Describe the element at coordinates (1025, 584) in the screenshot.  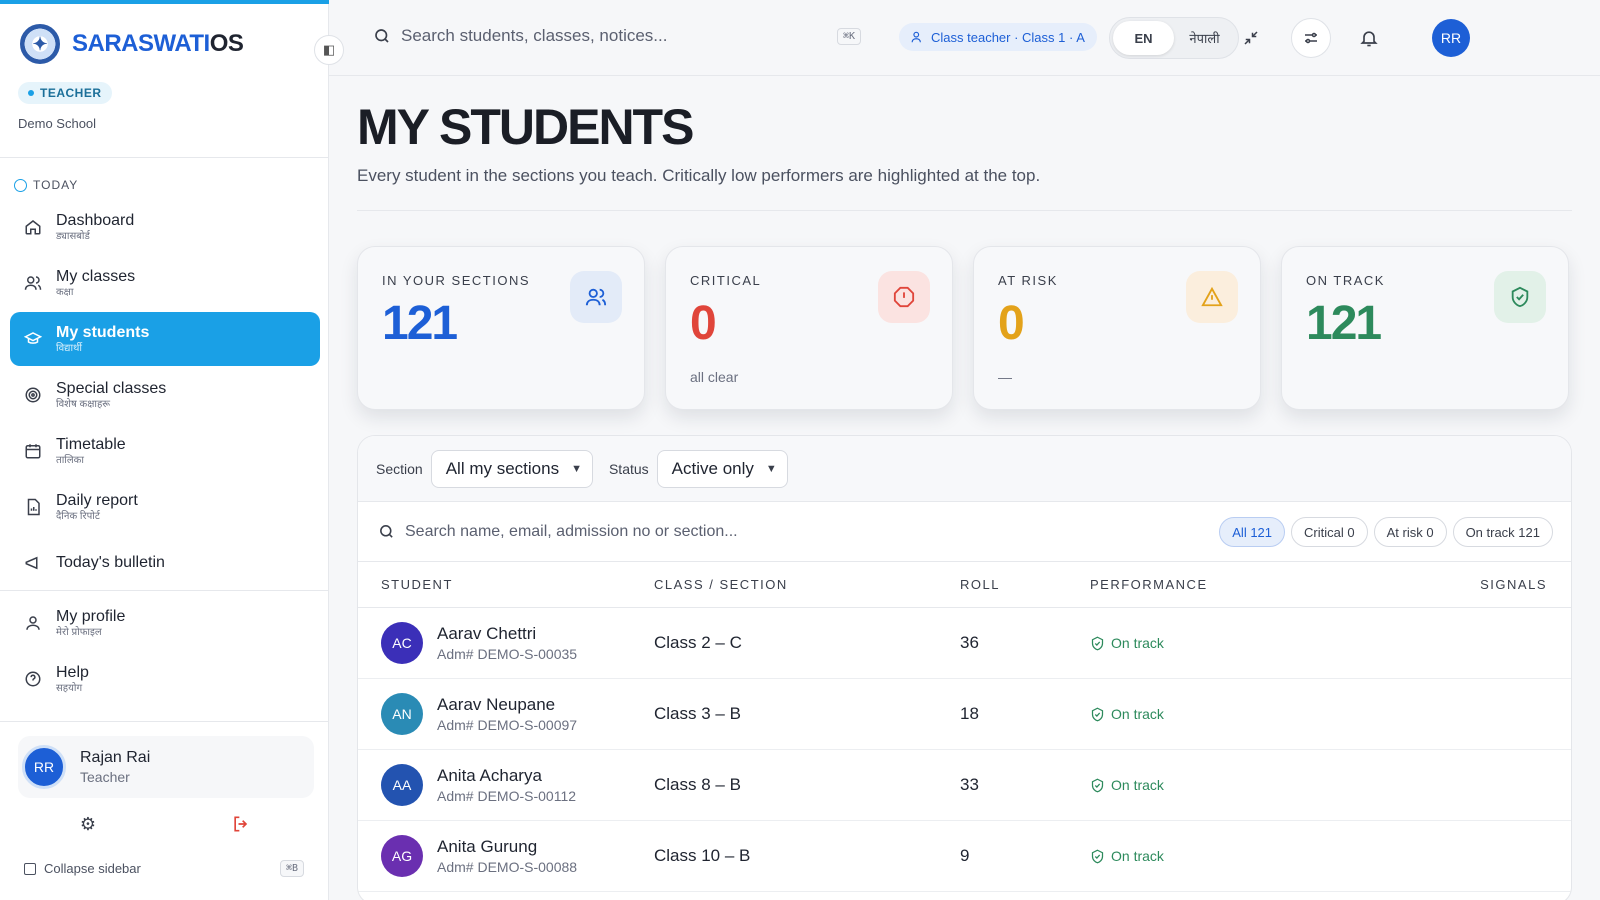
I see `header-roll: ROLL` at that location.